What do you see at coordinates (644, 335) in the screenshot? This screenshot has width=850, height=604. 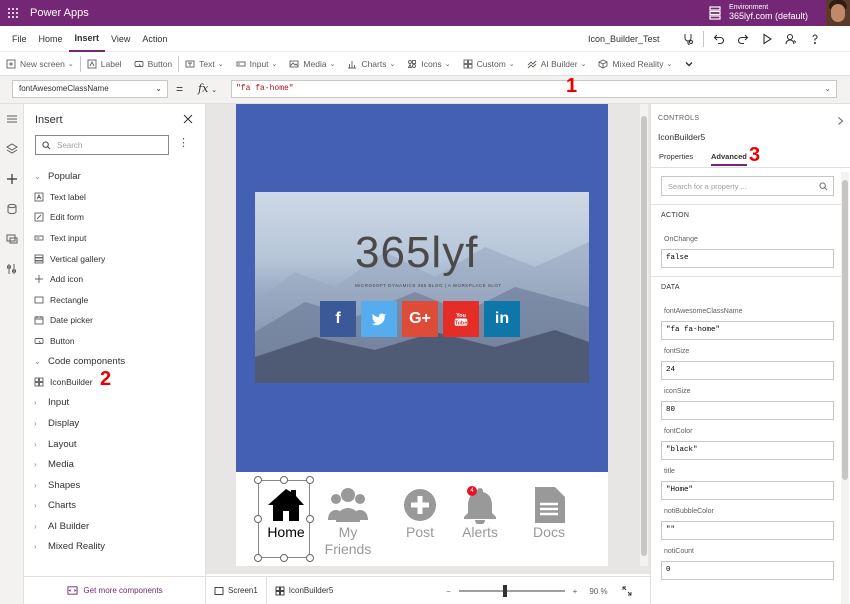 I see `canvas-scrollbar` at bounding box center [644, 335].